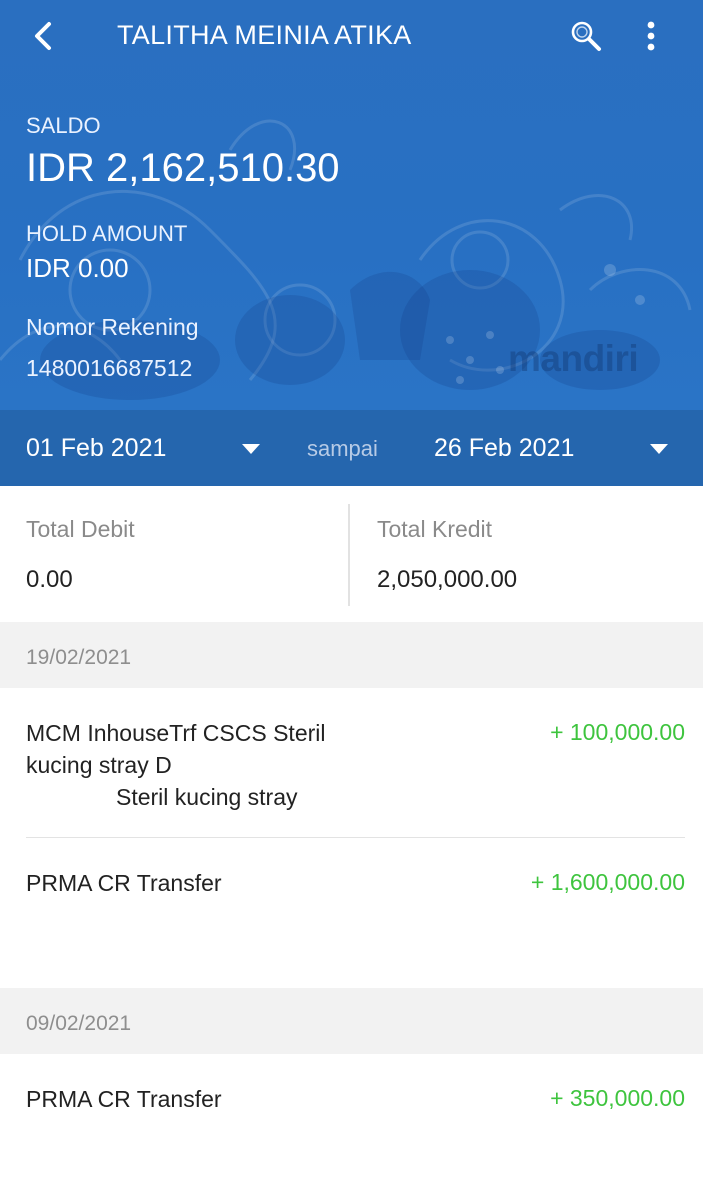  I want to click on more-options-button, so click(651, 36).